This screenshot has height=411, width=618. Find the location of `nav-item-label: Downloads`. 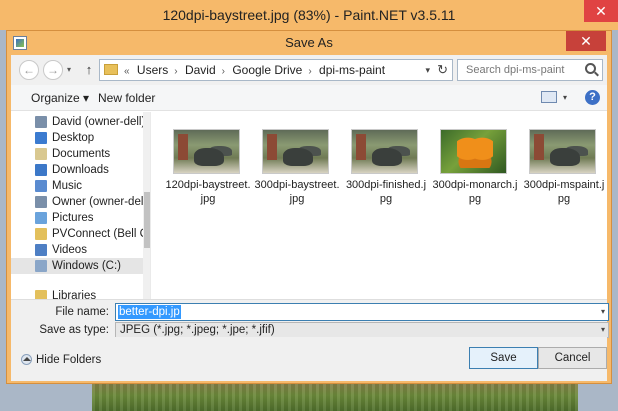

nav-item-label: Downloads is located at coordinates (80, 170).